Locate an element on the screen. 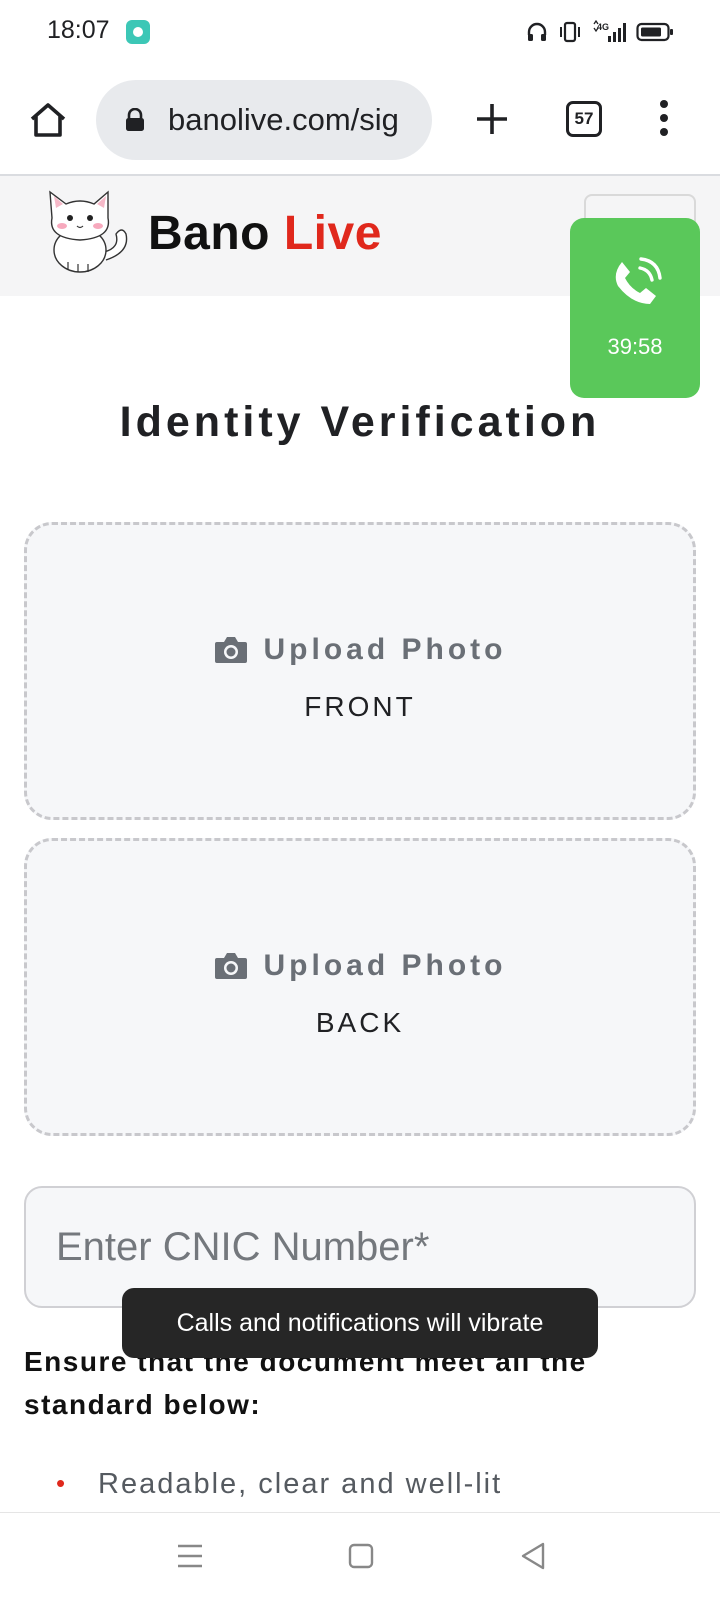  address-bar: banolive.com/sig is located at coordinates (264, 120).